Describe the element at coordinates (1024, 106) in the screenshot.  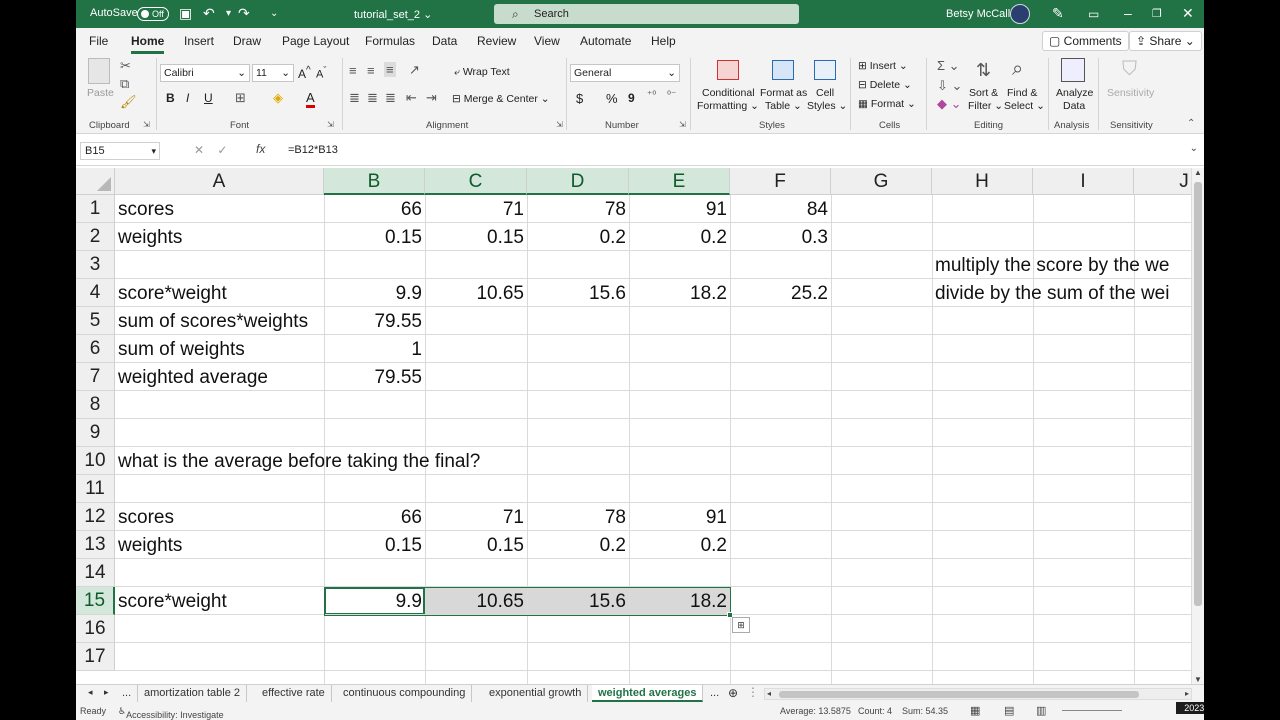
I see `find-select-line2: Select ⌄` at that location.